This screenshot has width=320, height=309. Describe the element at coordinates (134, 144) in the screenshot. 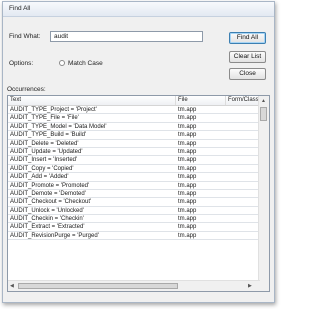

I see `table-row: AUDIT_Delete = 'Deleted' tm.app` at that location.